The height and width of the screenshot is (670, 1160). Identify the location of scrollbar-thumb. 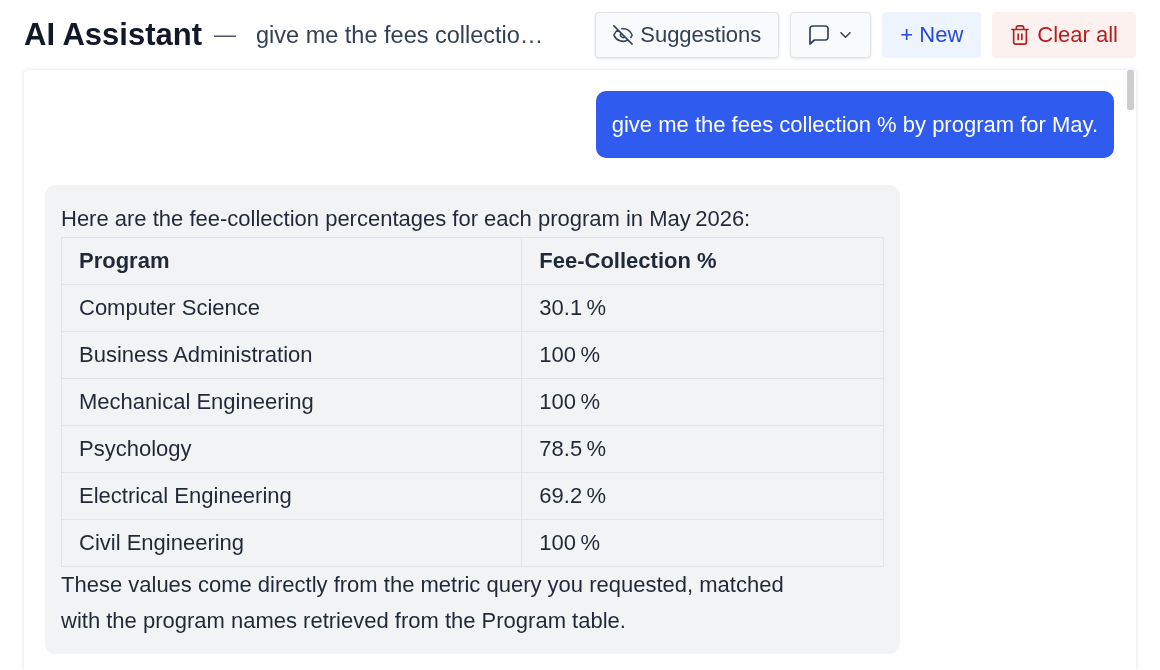
(1130, 90).